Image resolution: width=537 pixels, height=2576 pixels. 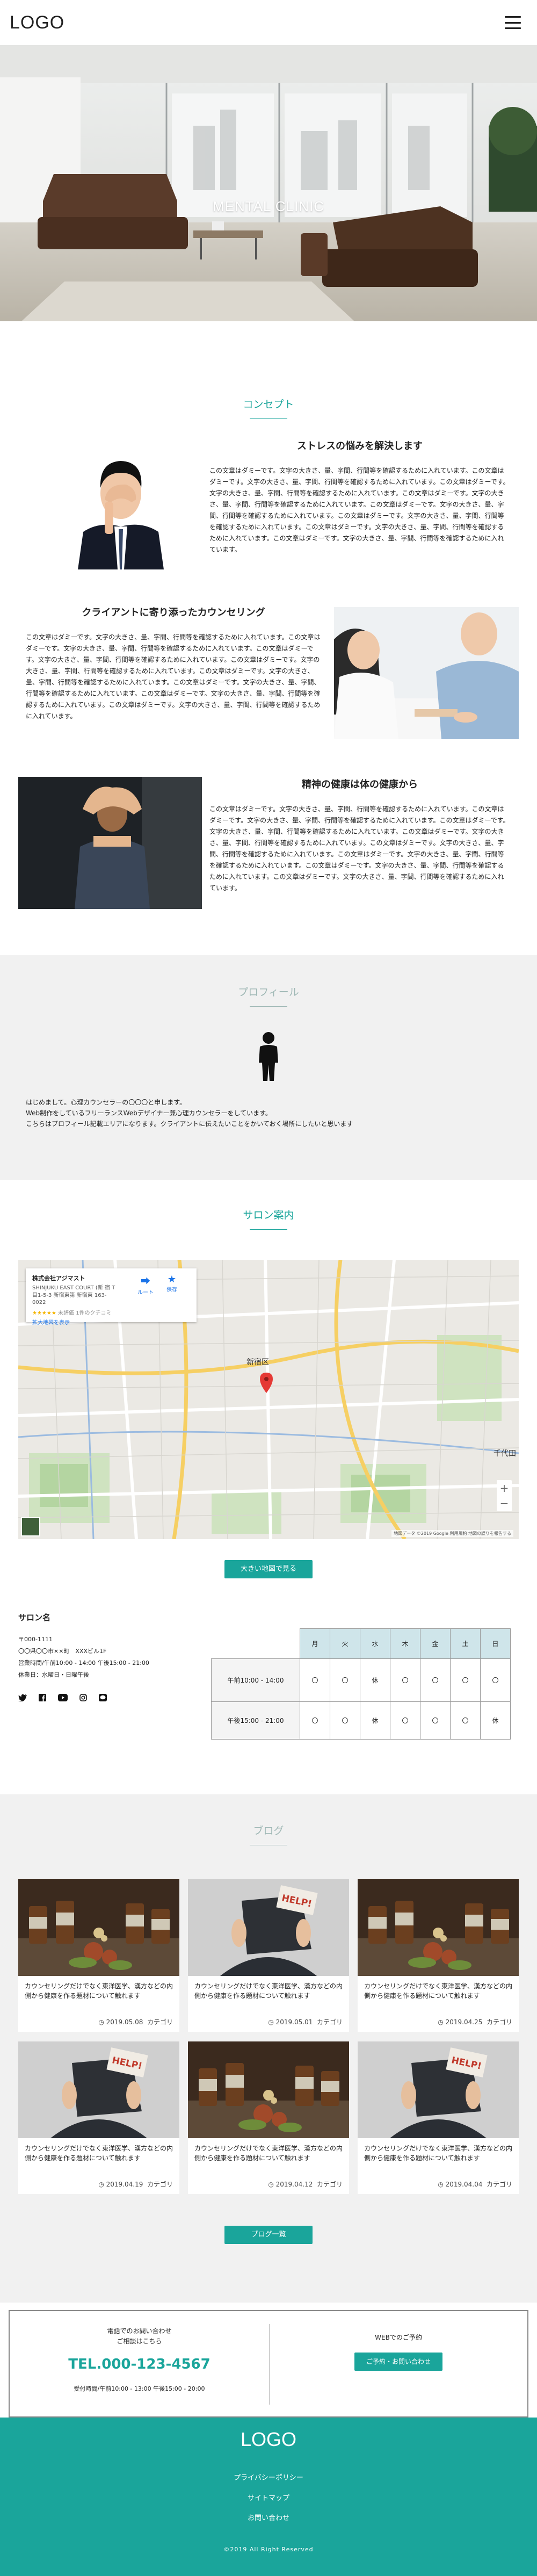 What do you see at coordinates (268, 23) in the screenshot?
I see `site-header: LOGO` at bounding box center [268, 23].